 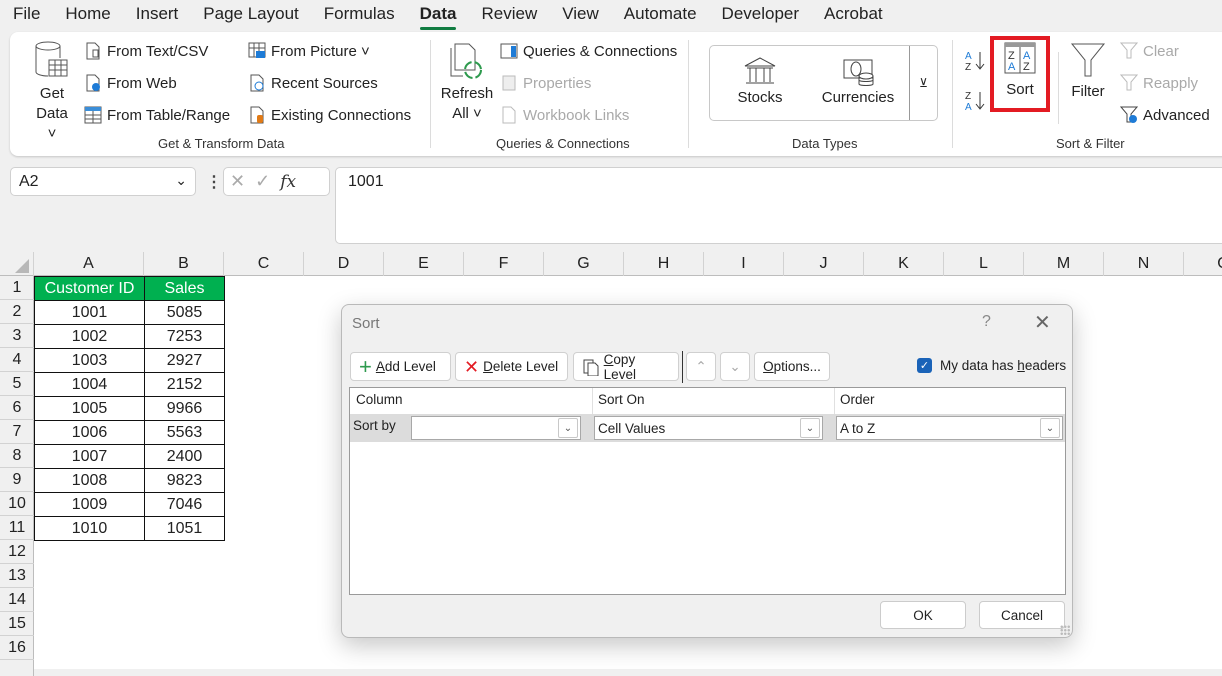 What do you see at coordinates (1020, 71) in the screenshot?
I see `sort-button: ZAAZ Sort` at bounding box center [1020, 71].